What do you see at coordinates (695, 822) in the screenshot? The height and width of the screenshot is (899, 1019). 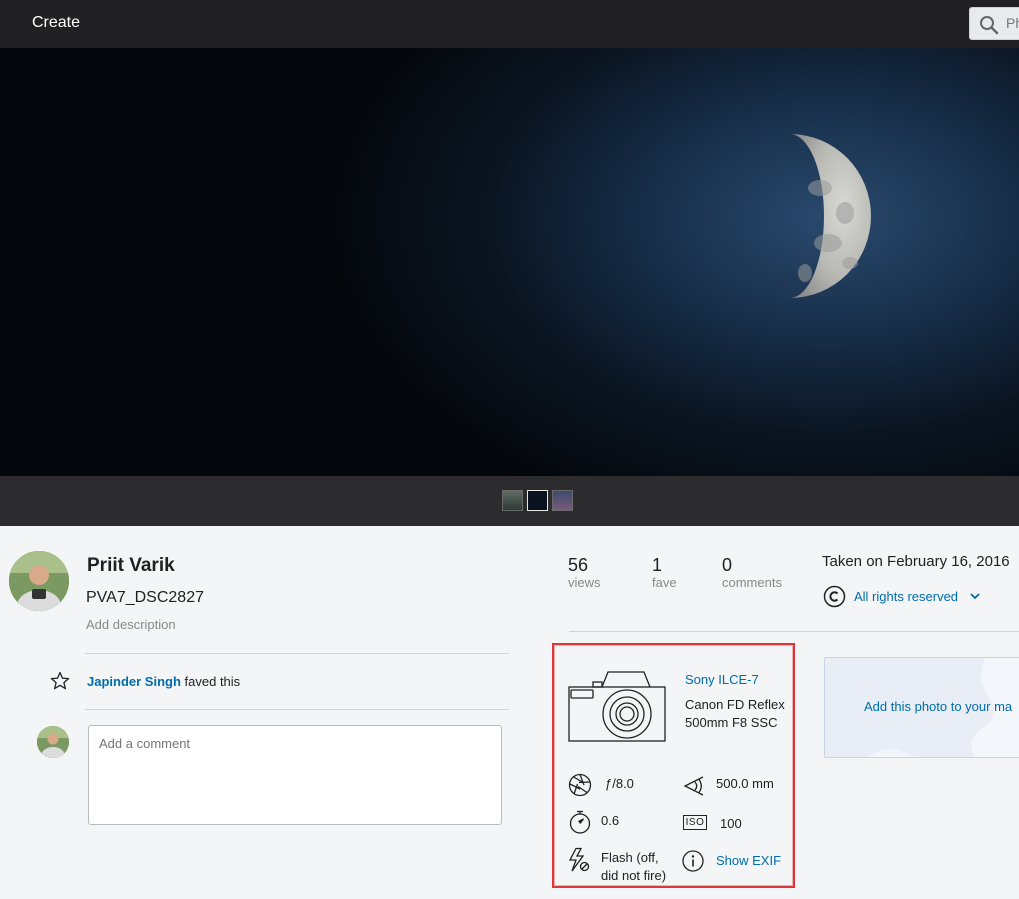 I see `iso-icon: ISO` at bounding box center [695, 822].